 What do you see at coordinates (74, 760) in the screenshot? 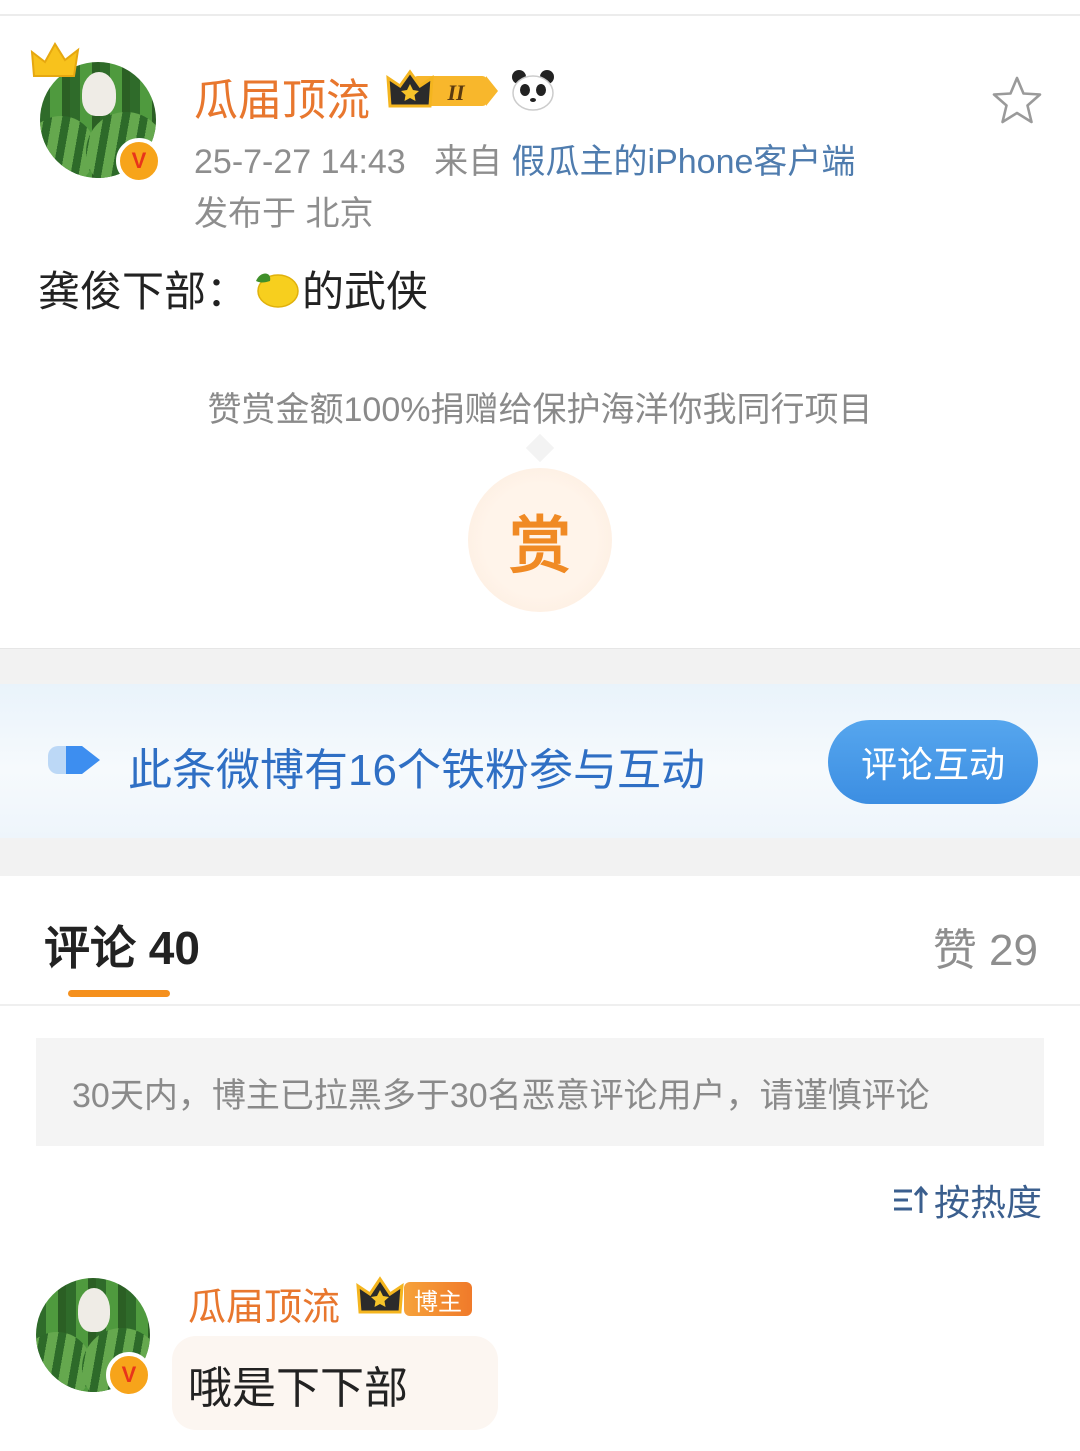
I see `fans-icon` at bounding box center [74, 760].